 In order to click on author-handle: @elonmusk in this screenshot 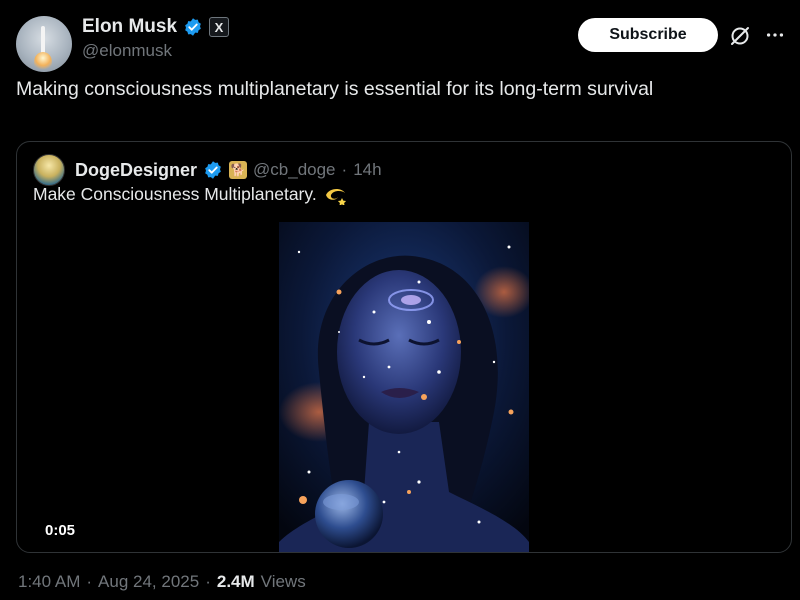, I will do `click(127, 51)`.